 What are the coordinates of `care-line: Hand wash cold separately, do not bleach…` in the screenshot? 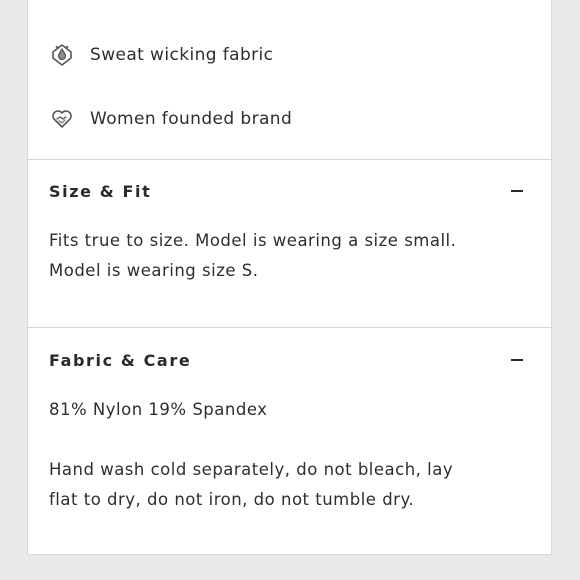 It's located at (251, 469).